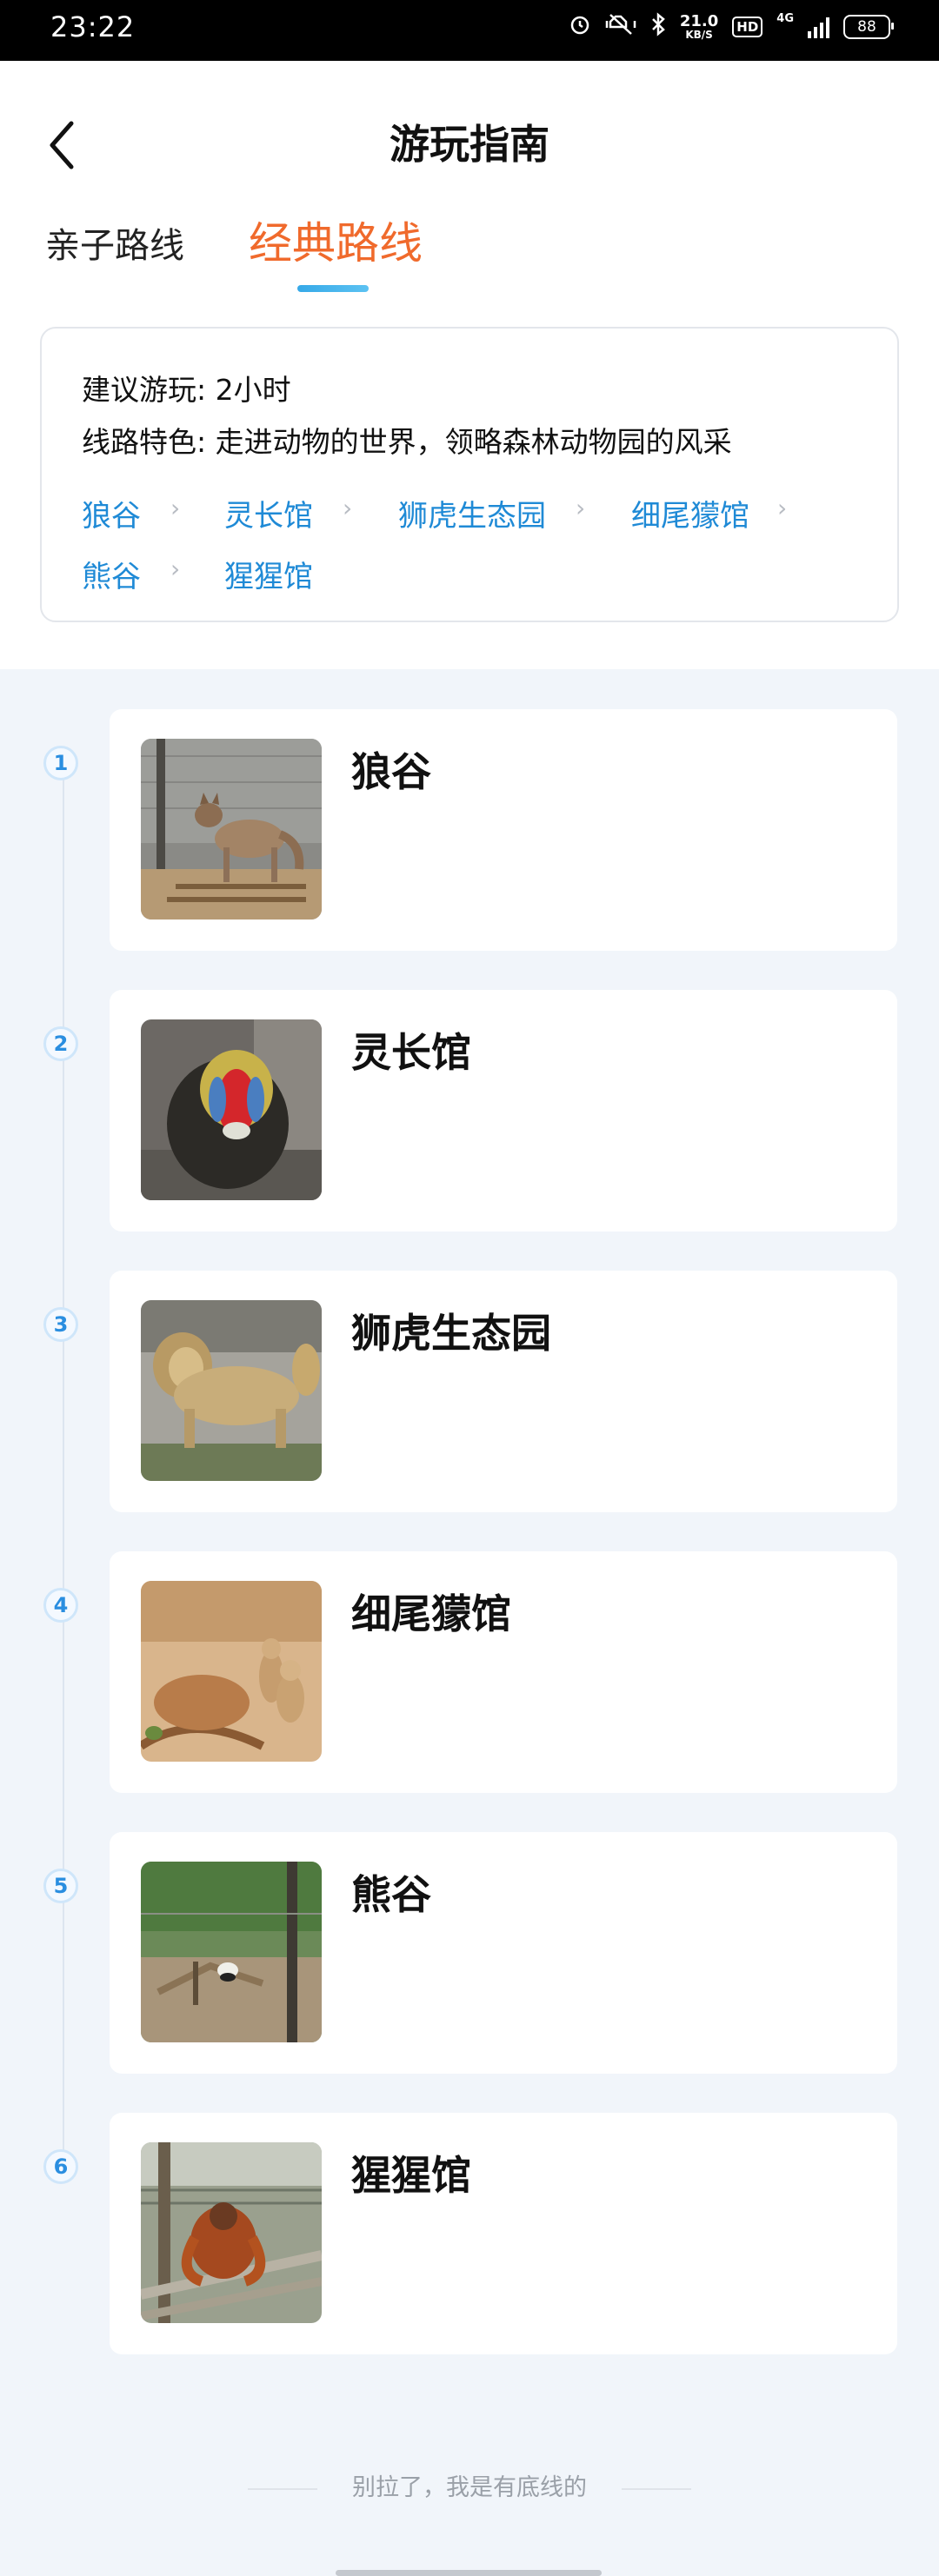 The image size is (939, 2576). Describe the element at coordinates (472, 513) in the screenshot. I see `route-stop-link: 狮虎生态园` at that location.